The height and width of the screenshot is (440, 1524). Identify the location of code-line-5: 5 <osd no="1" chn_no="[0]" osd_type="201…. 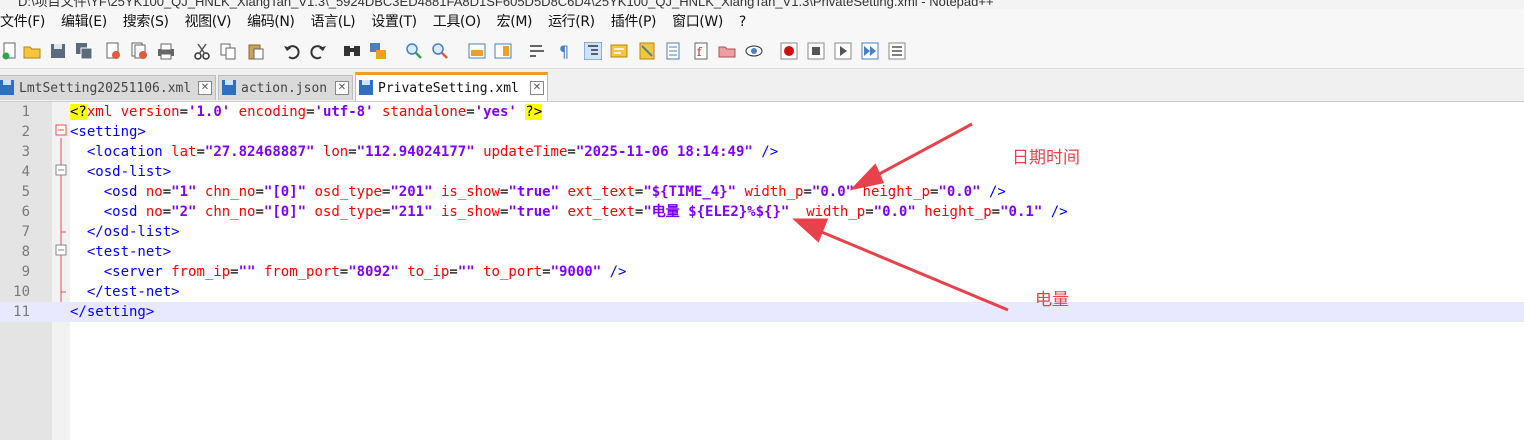
(513, 192).